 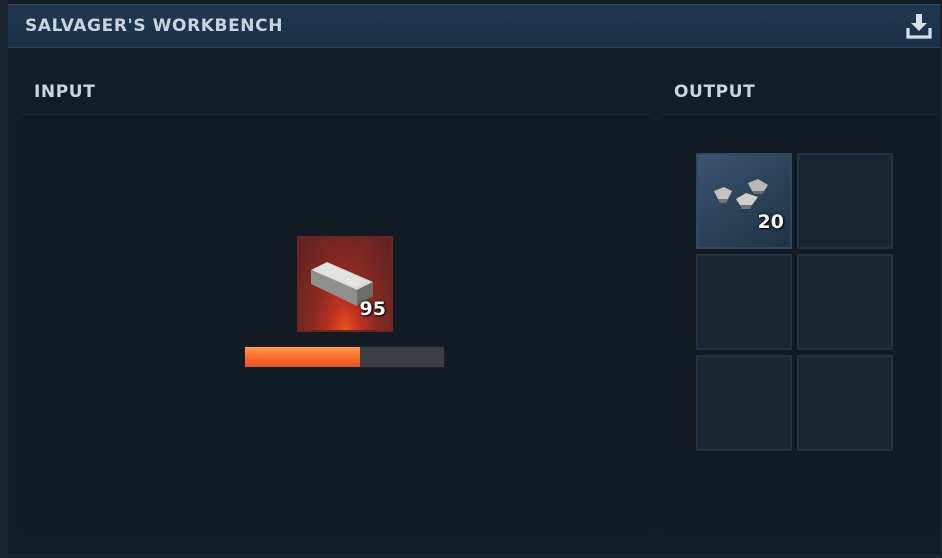 What do you see at coordinates (715, 92) in the screenshot?
I see `output-panel-title: OUTPUT` at bounding box center [715, 92].